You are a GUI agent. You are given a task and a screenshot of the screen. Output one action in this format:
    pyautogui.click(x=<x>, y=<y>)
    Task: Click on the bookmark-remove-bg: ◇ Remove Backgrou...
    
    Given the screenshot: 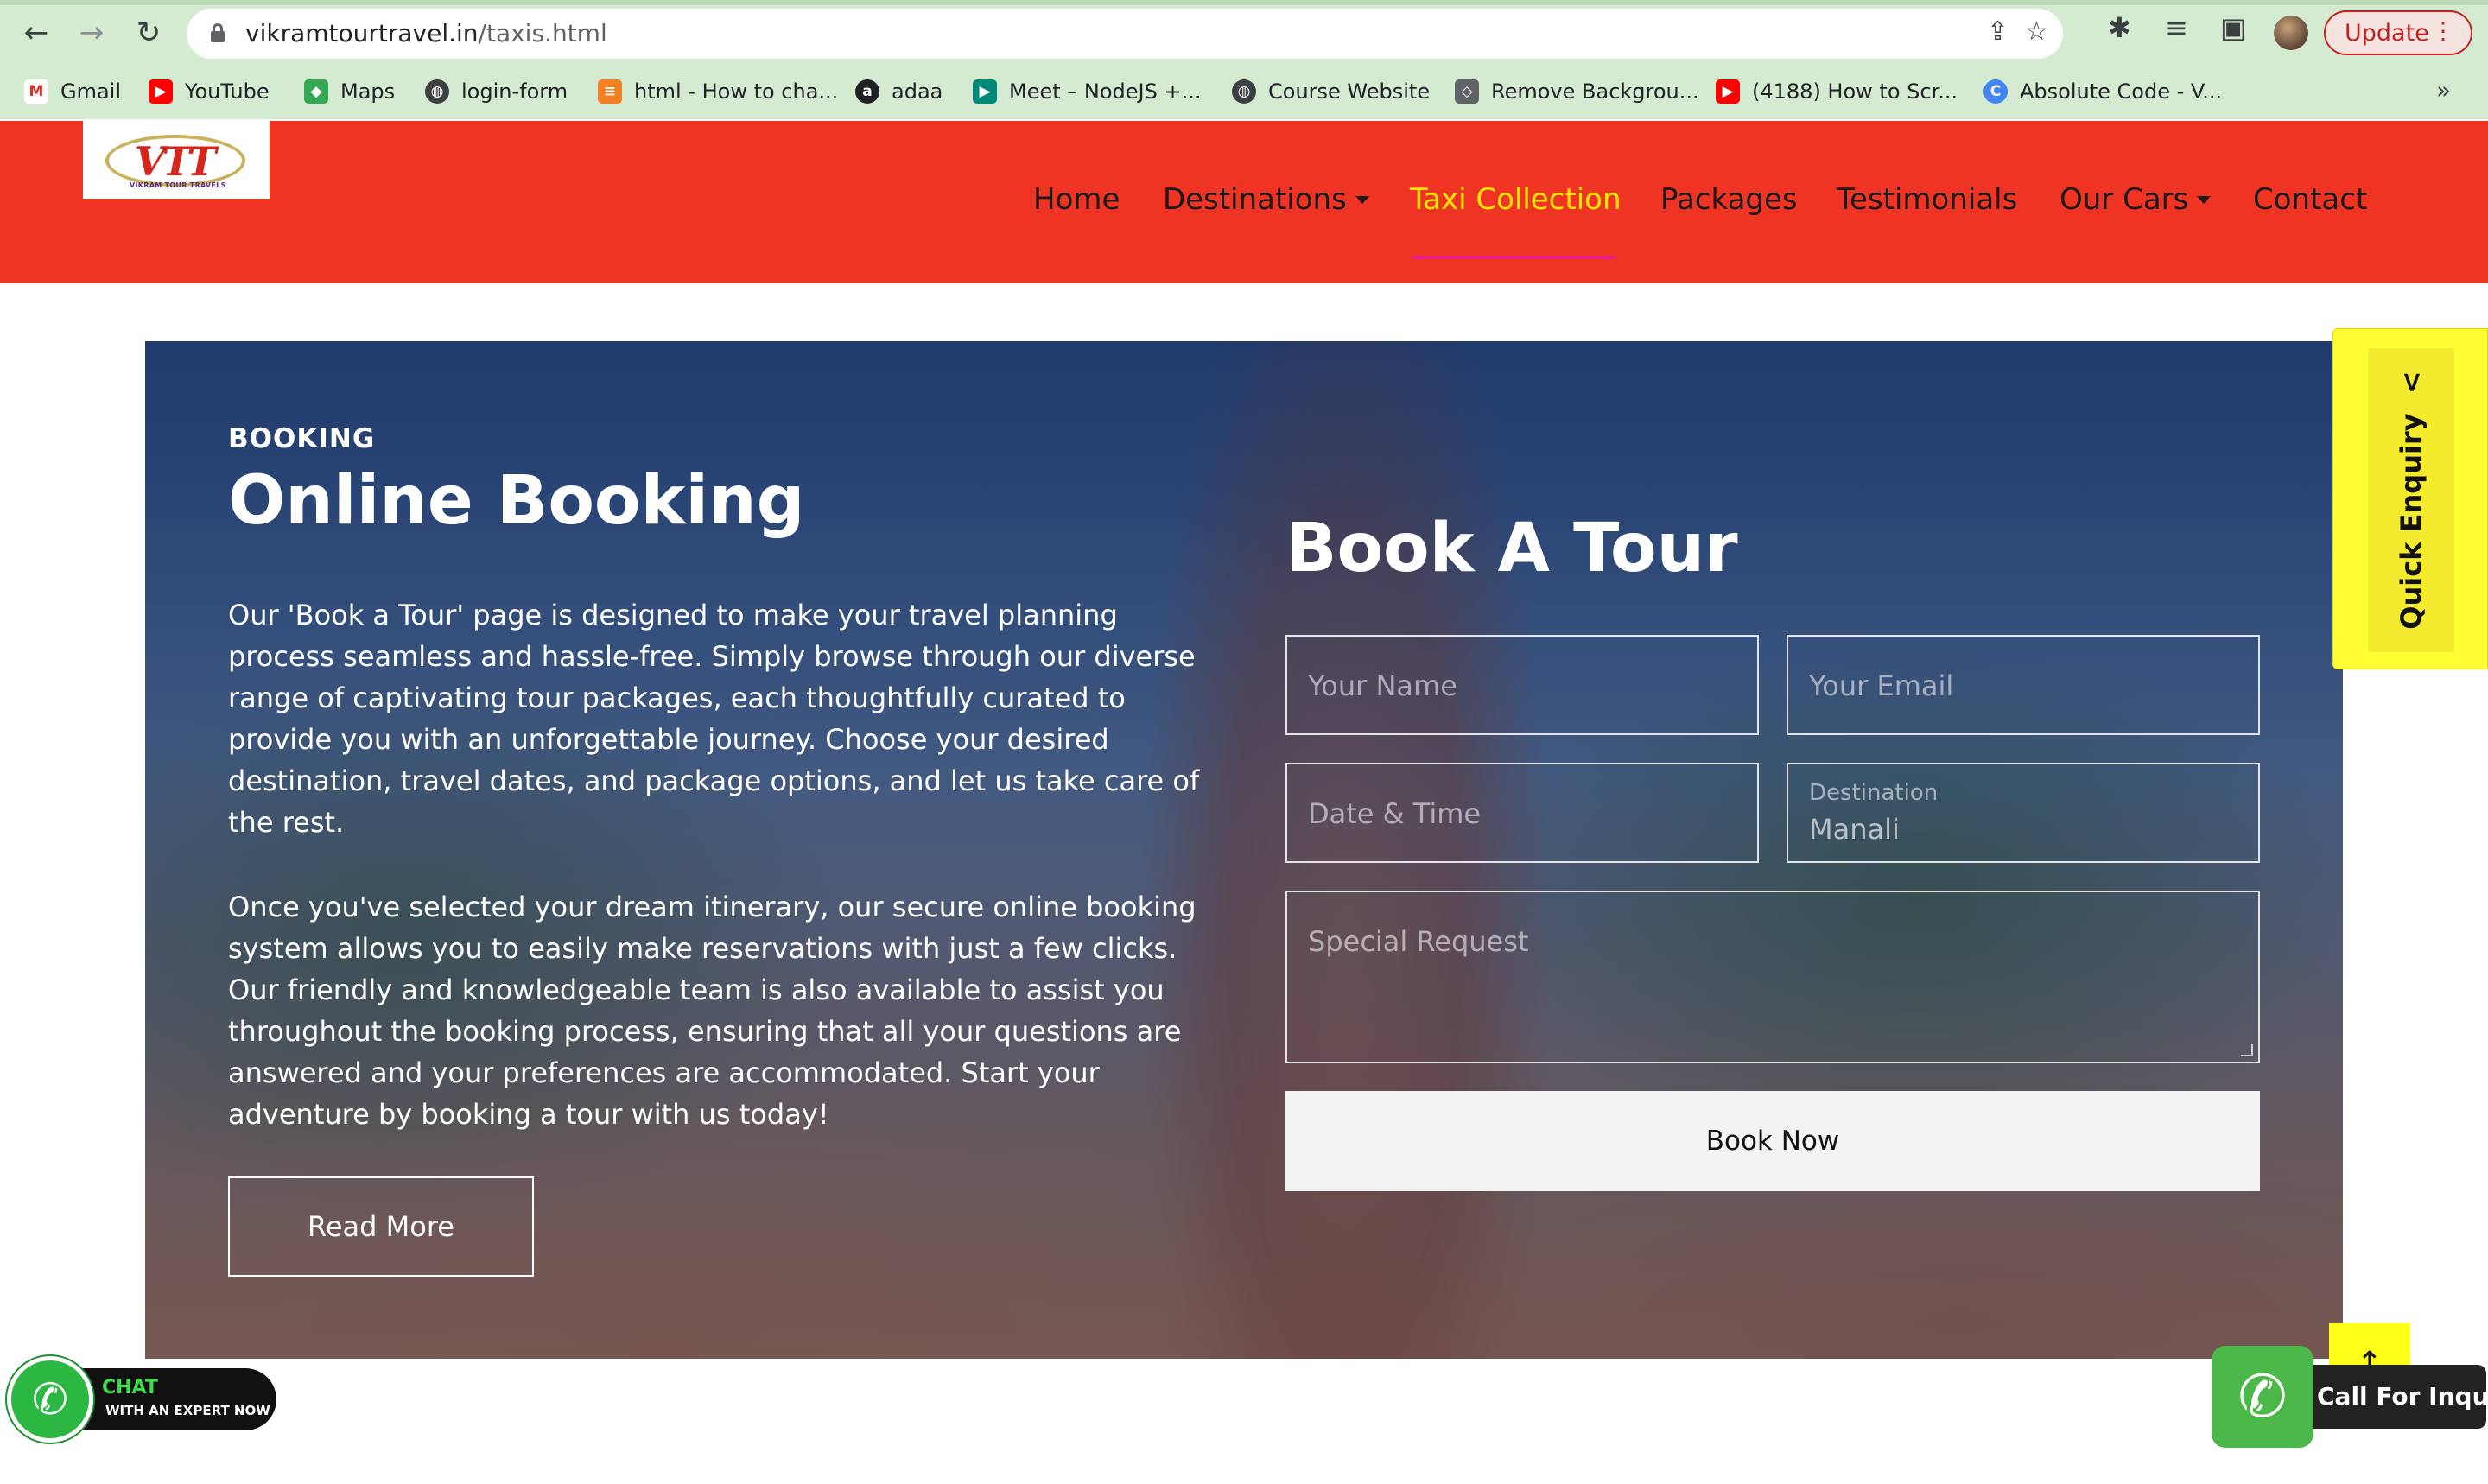 What is the action you would take?
    pyautogui.click(x=1577, y=92)
    